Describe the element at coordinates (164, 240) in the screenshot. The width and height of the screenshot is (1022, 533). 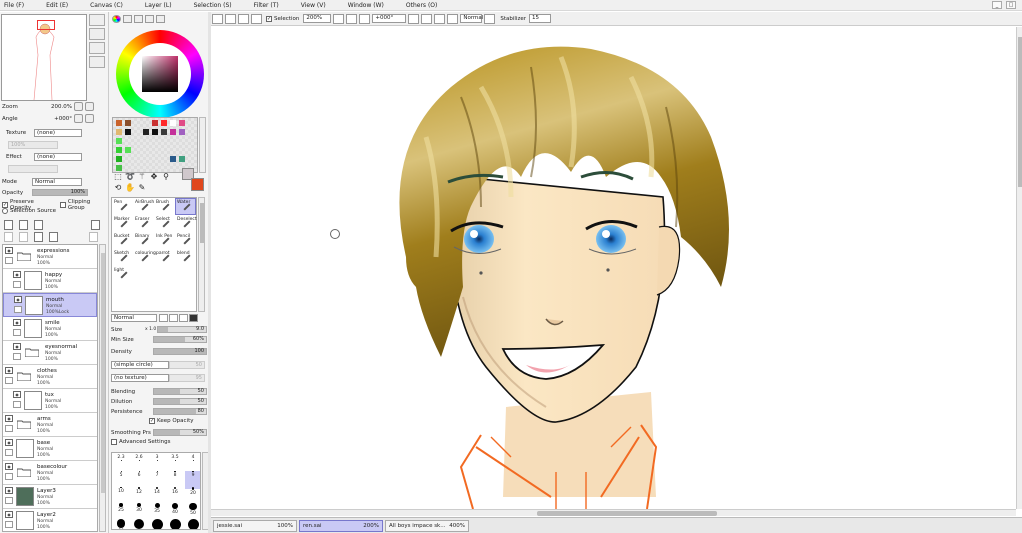
I see `tool-ink-pen: Ink Pen` at that location.